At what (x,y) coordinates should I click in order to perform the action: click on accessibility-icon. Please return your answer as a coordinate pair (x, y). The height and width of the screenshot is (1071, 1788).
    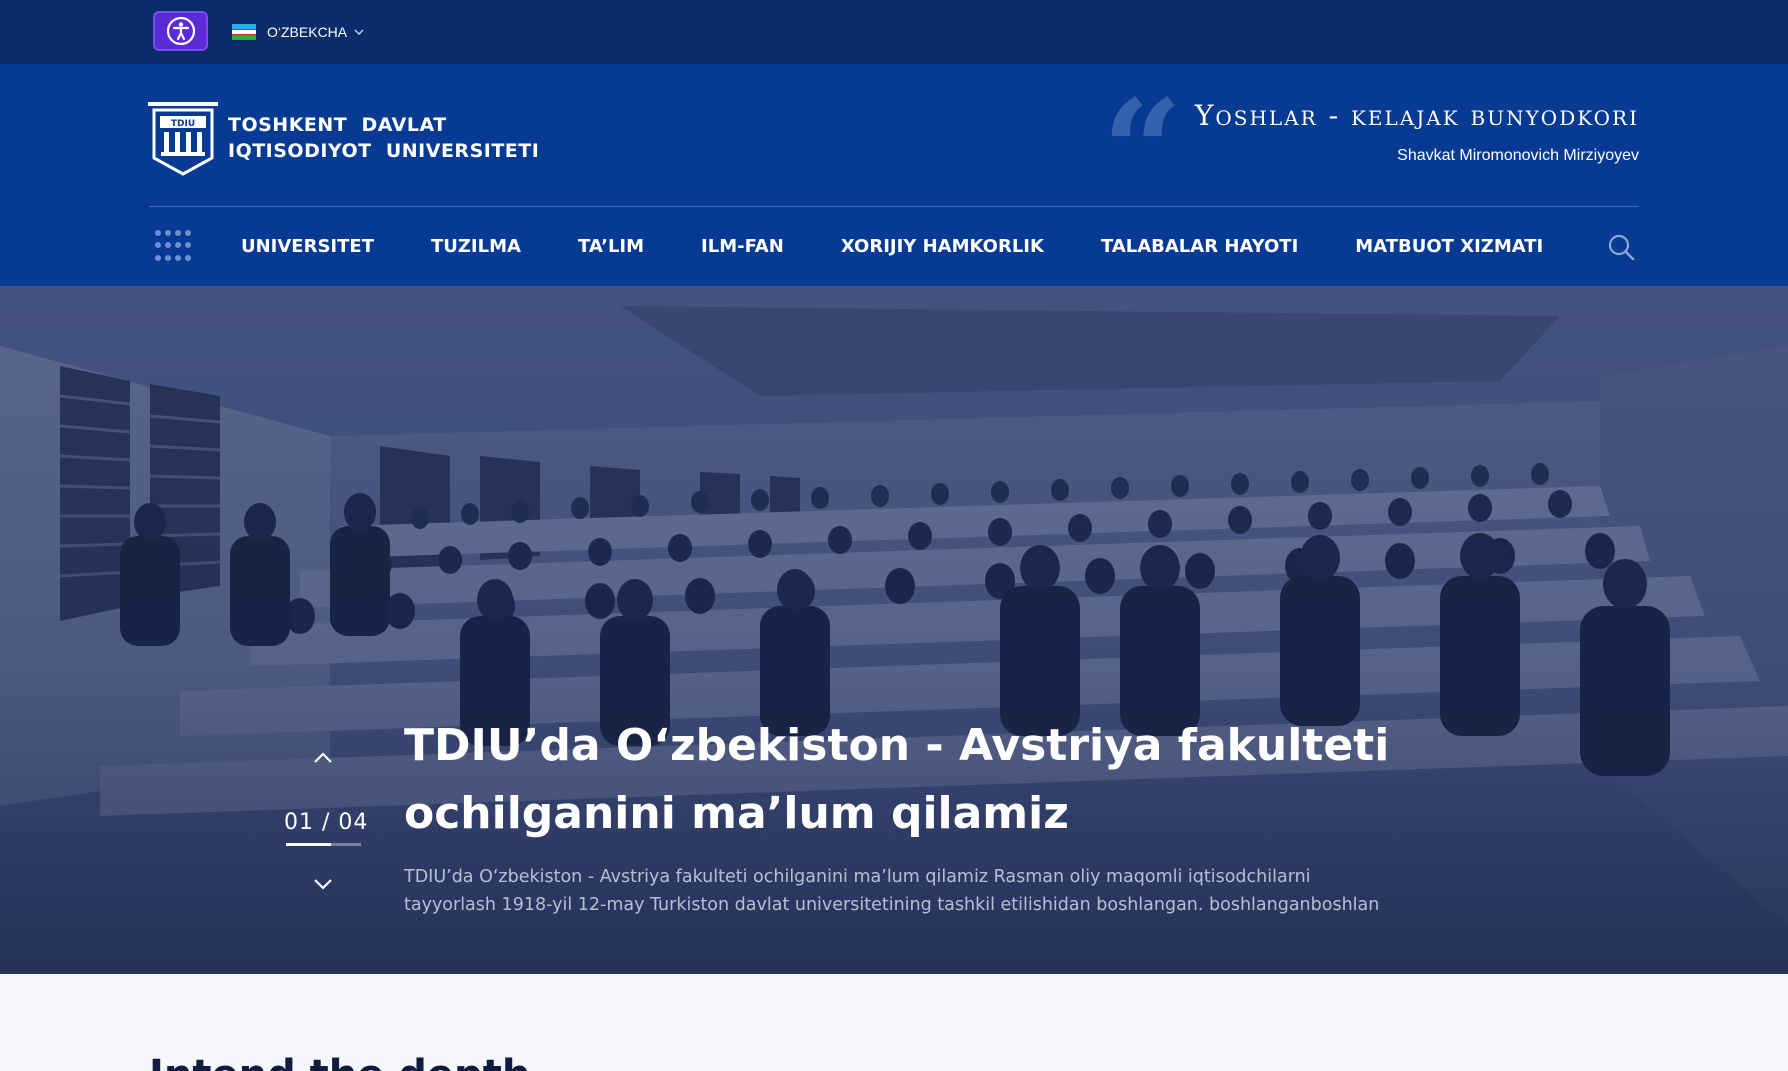
    Looking at the image, I should click on (180, 31).